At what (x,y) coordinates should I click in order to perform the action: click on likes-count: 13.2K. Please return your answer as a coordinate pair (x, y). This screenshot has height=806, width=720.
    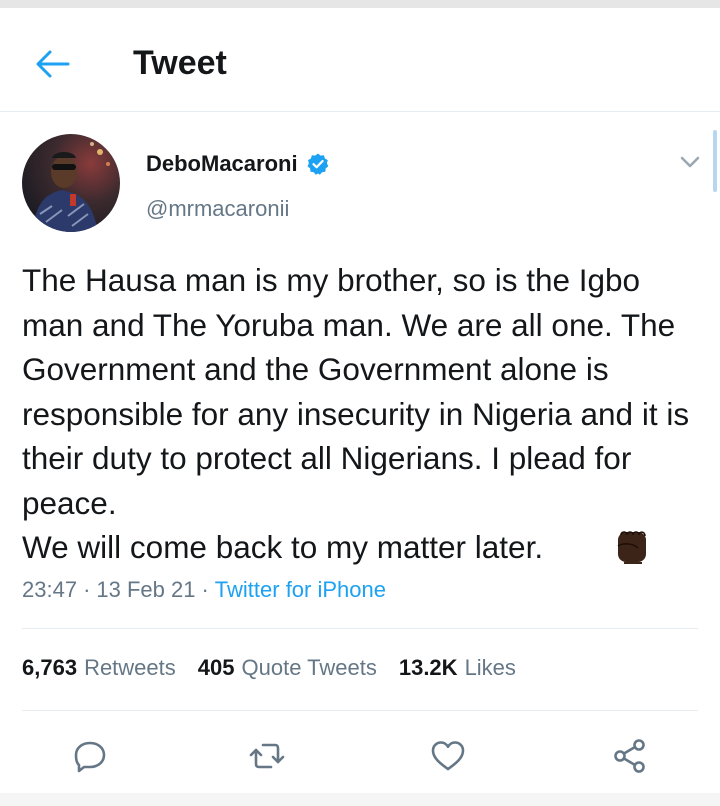
    Looking at the image, I should click on (428, 667).